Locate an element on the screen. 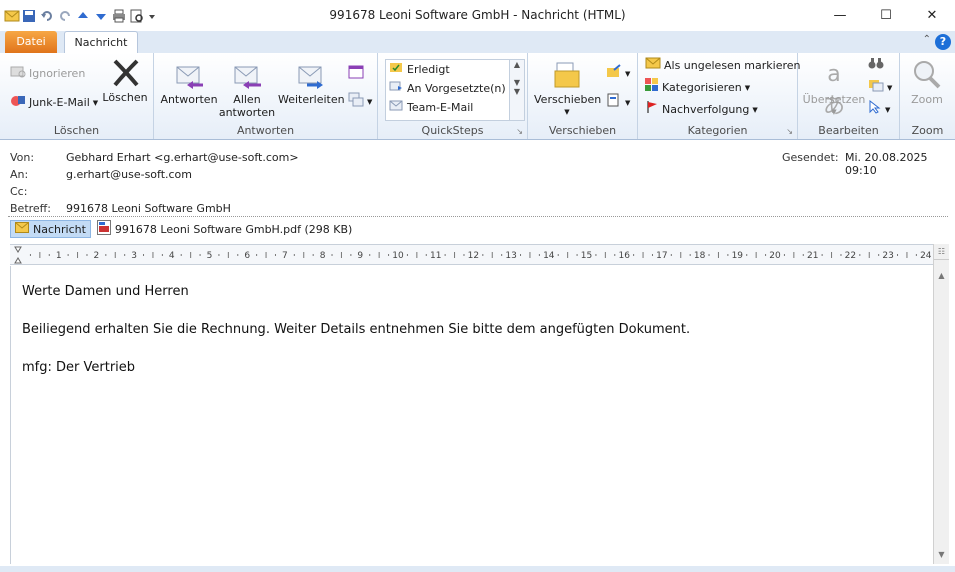 This screenshot has height=572, width=955. ruler-number: 1 is located at coordinates (59, 256).